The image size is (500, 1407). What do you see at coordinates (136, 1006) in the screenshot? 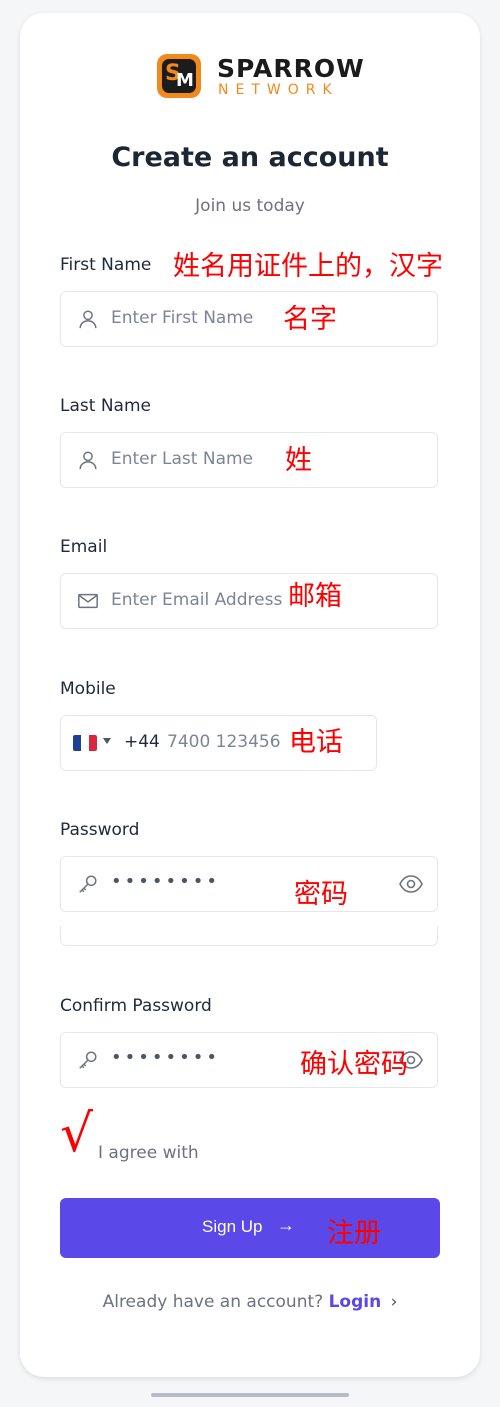
I see `confirm-password-label: Confirm Password` at bounding box center [136, 1006].